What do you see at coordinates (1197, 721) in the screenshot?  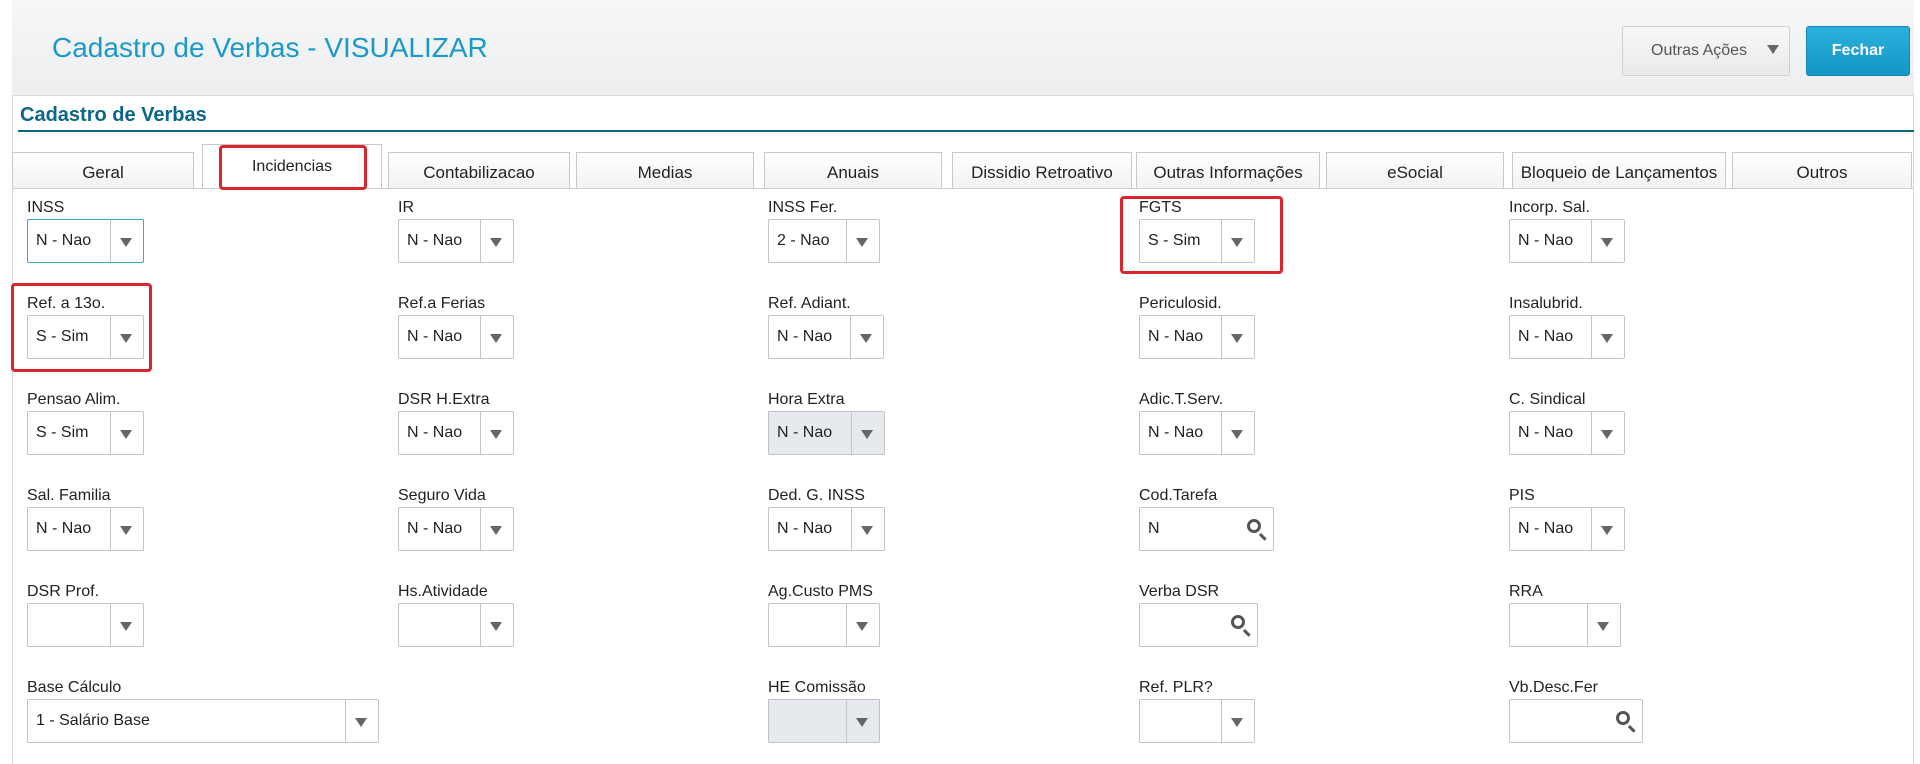 I see `ref-plr-select` at bounding box center [1197, 721].